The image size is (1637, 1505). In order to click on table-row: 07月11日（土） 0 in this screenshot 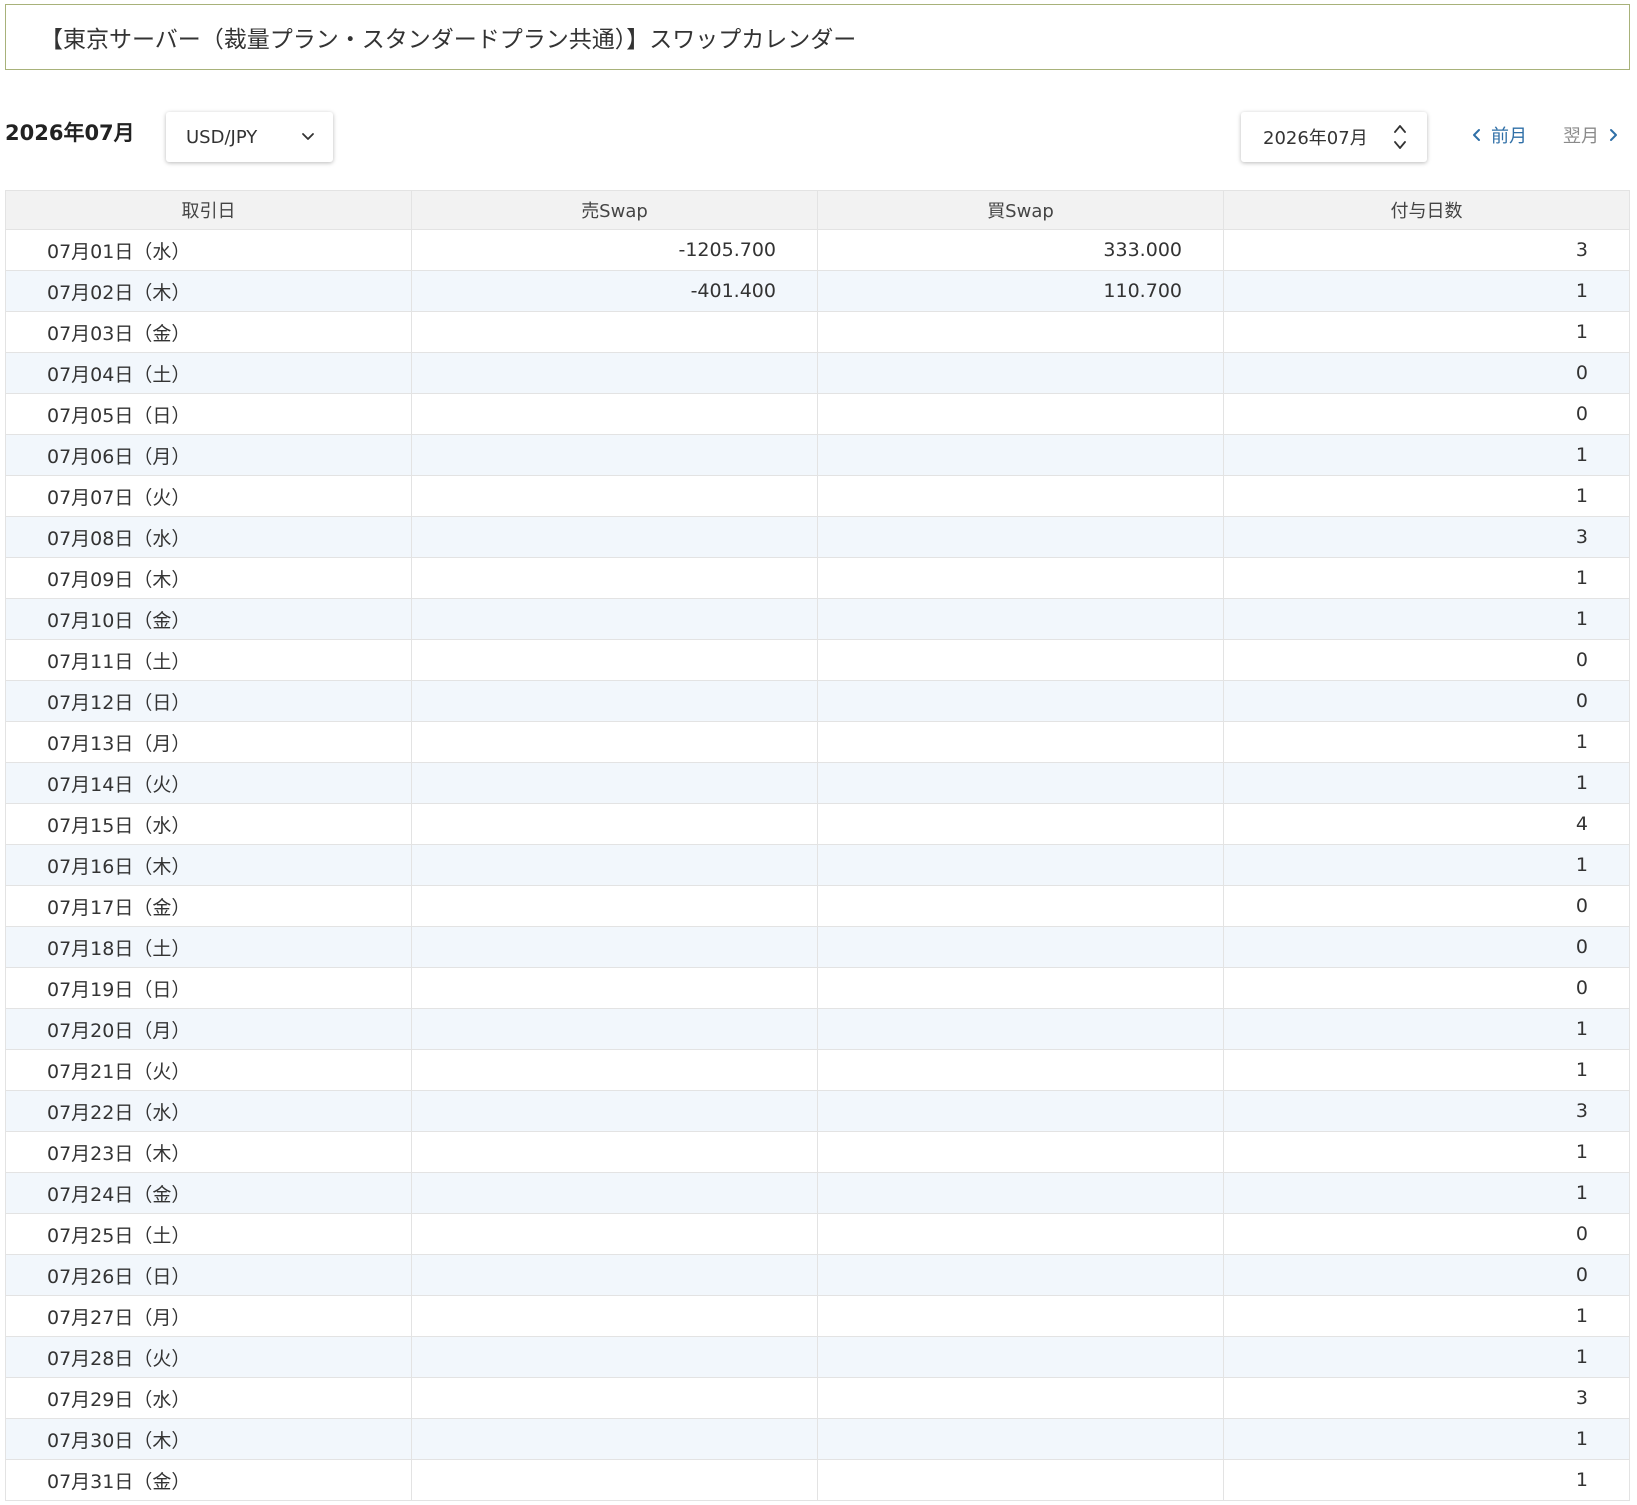, I will do `click(817, 660)`.